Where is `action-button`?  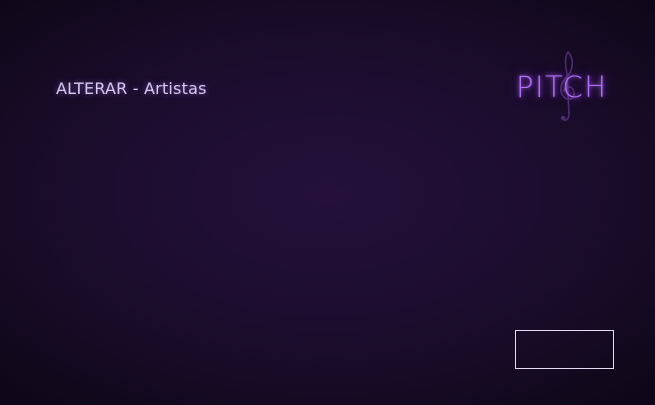 action-button is located at coordinates (564, 349).